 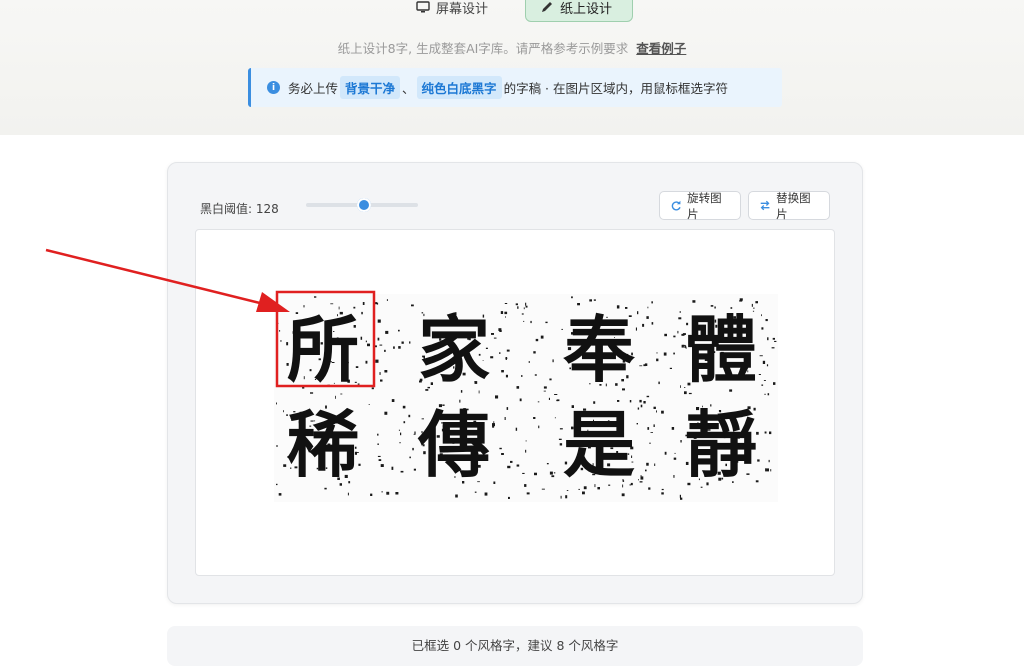 I want to click on threshold-slider, so click(x=362, y=205).